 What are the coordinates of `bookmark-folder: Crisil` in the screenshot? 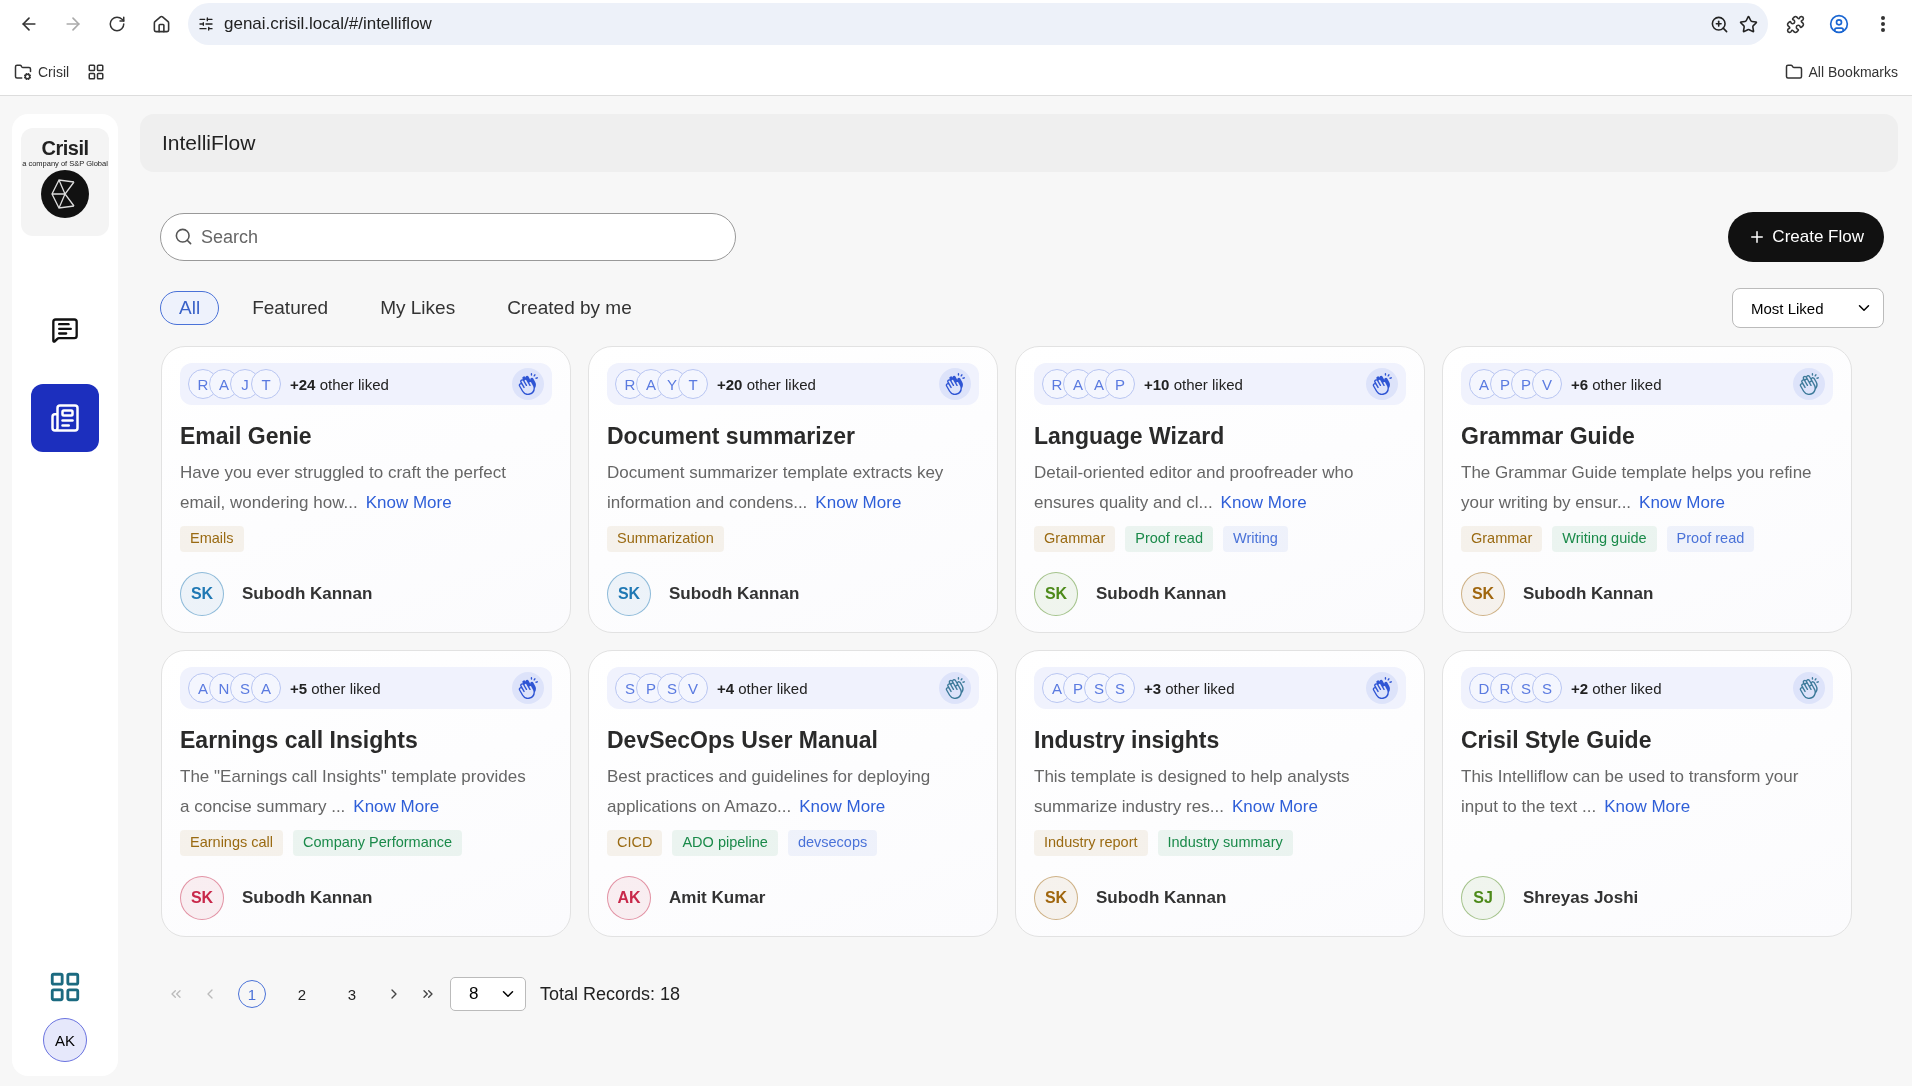 It's located at (42, 71).